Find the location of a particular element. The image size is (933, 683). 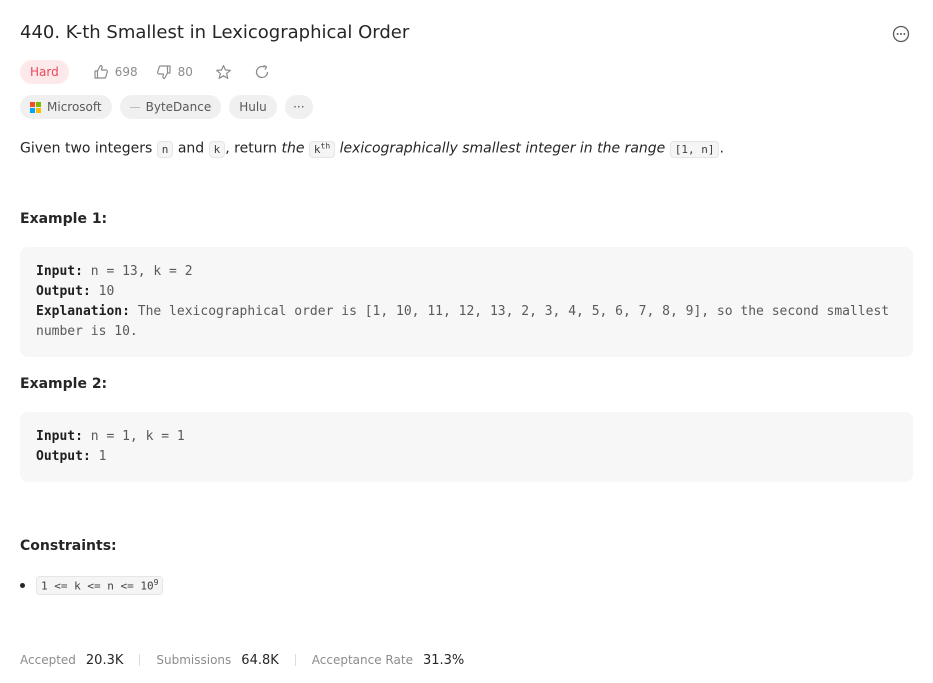

like-button: 698 is located at coordinates (115, 72).